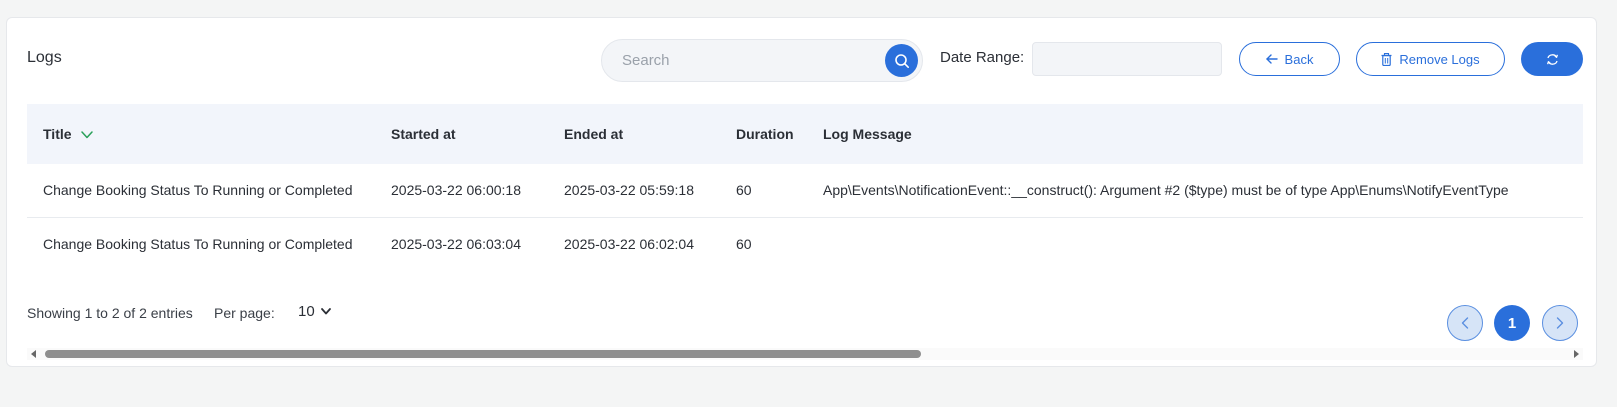 The width and height of the screenshot is (1617, 407). I want to click on refresh-button, so click(1552, 59).